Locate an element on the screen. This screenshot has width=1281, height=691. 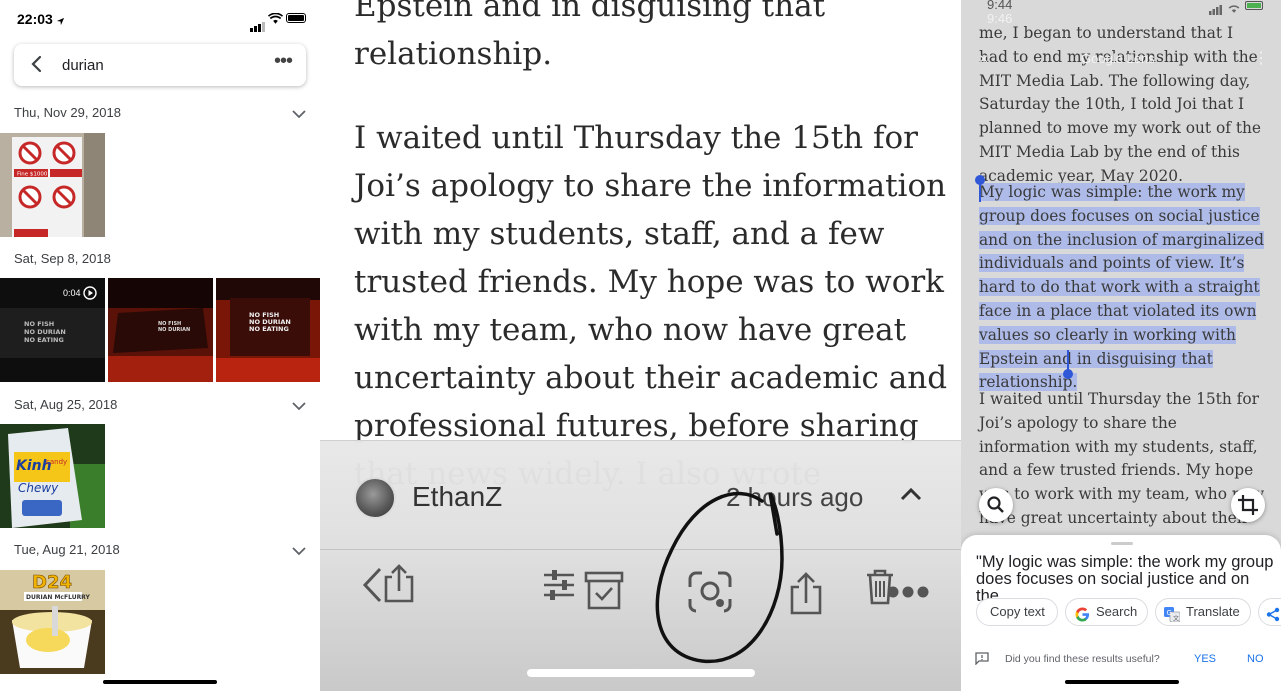
share-nodes-icon is located at coordinates (1273, 618).